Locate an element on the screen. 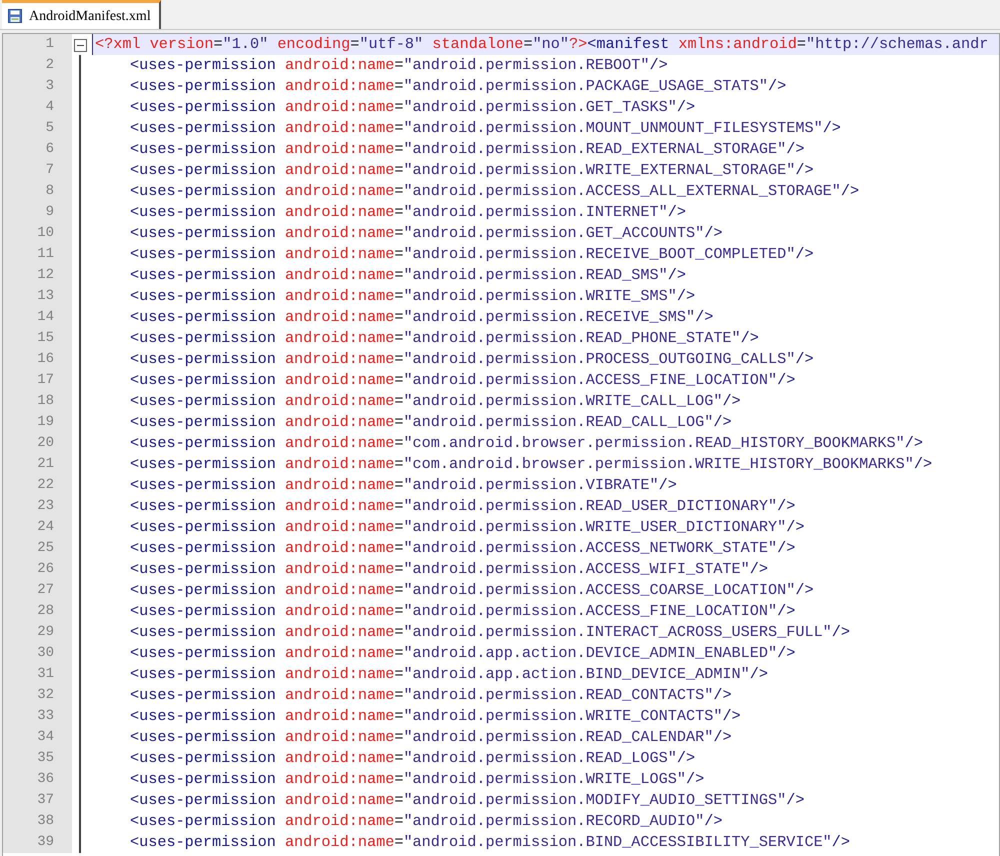 Image resolution: width=1000 pixels, height=856 pixels. code-line: <uses-permission android:name="android.permission.ACCESS_NETWORK_STATE"/> is located at coordinates (462, 548).